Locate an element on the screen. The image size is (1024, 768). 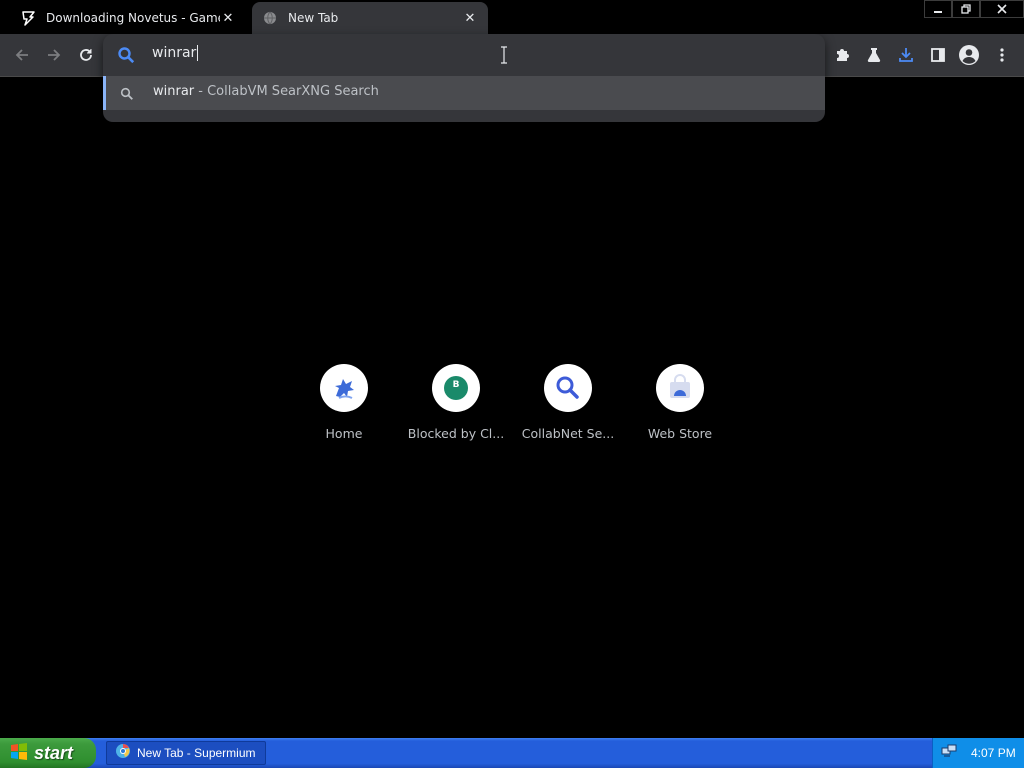
restore-icon is located at coordinates (966, 9).